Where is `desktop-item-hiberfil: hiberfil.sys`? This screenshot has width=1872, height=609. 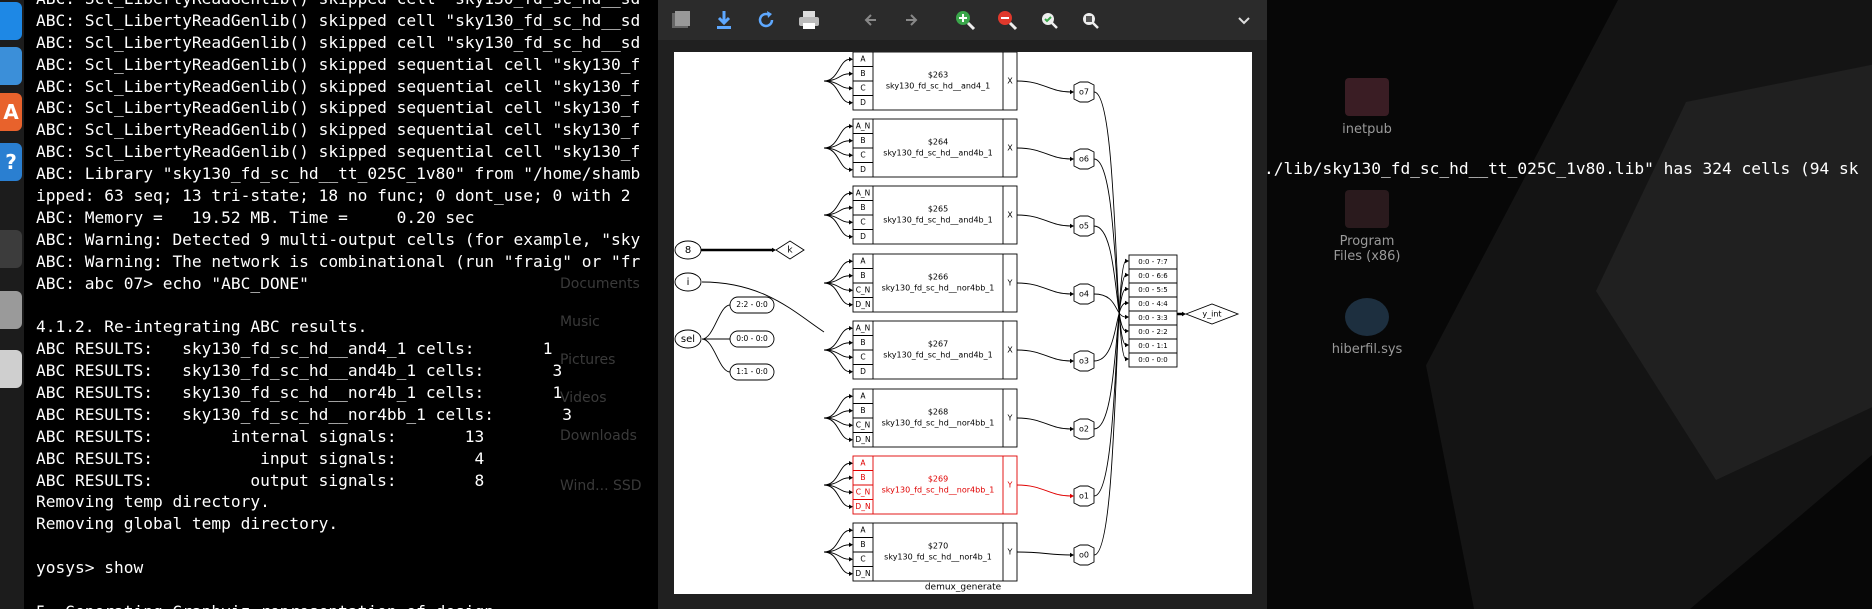 desktop-item-hiberfil: hiberfil.sys is located at coordinates (1367, 327).